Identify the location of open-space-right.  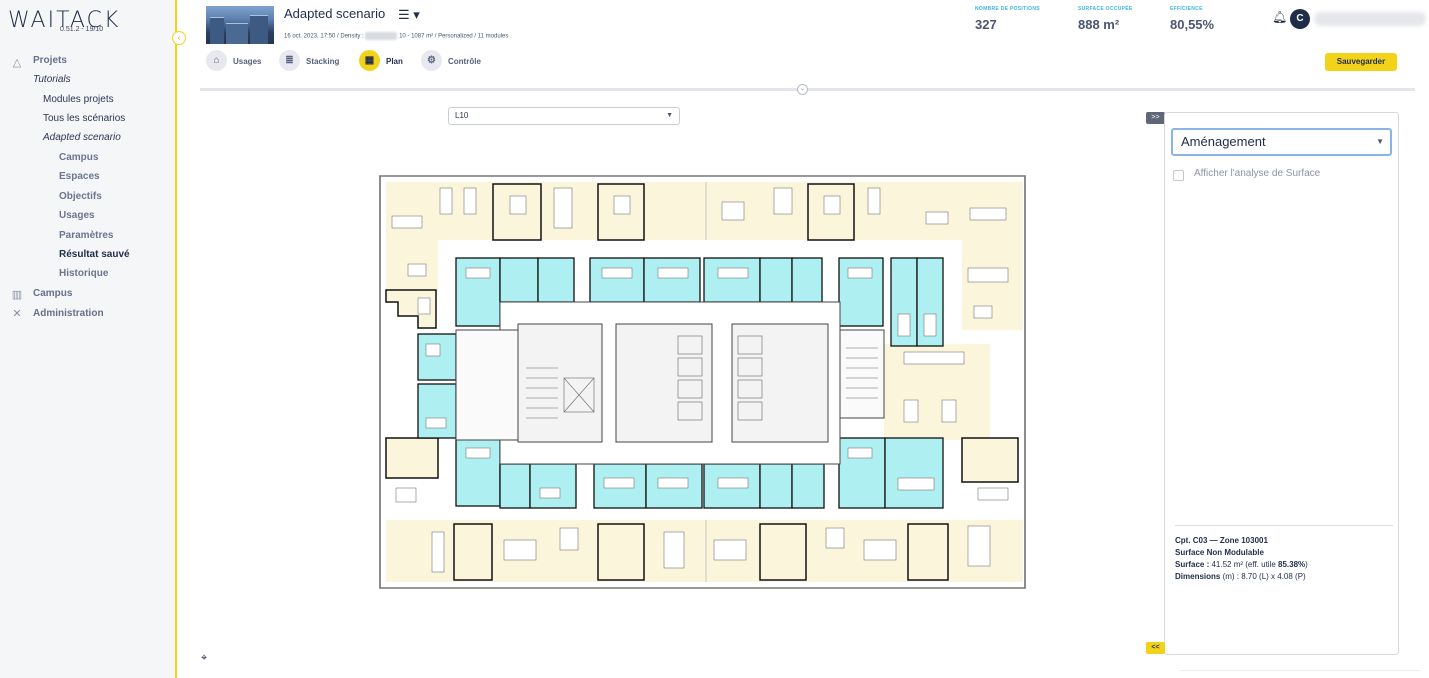
(992, 285).